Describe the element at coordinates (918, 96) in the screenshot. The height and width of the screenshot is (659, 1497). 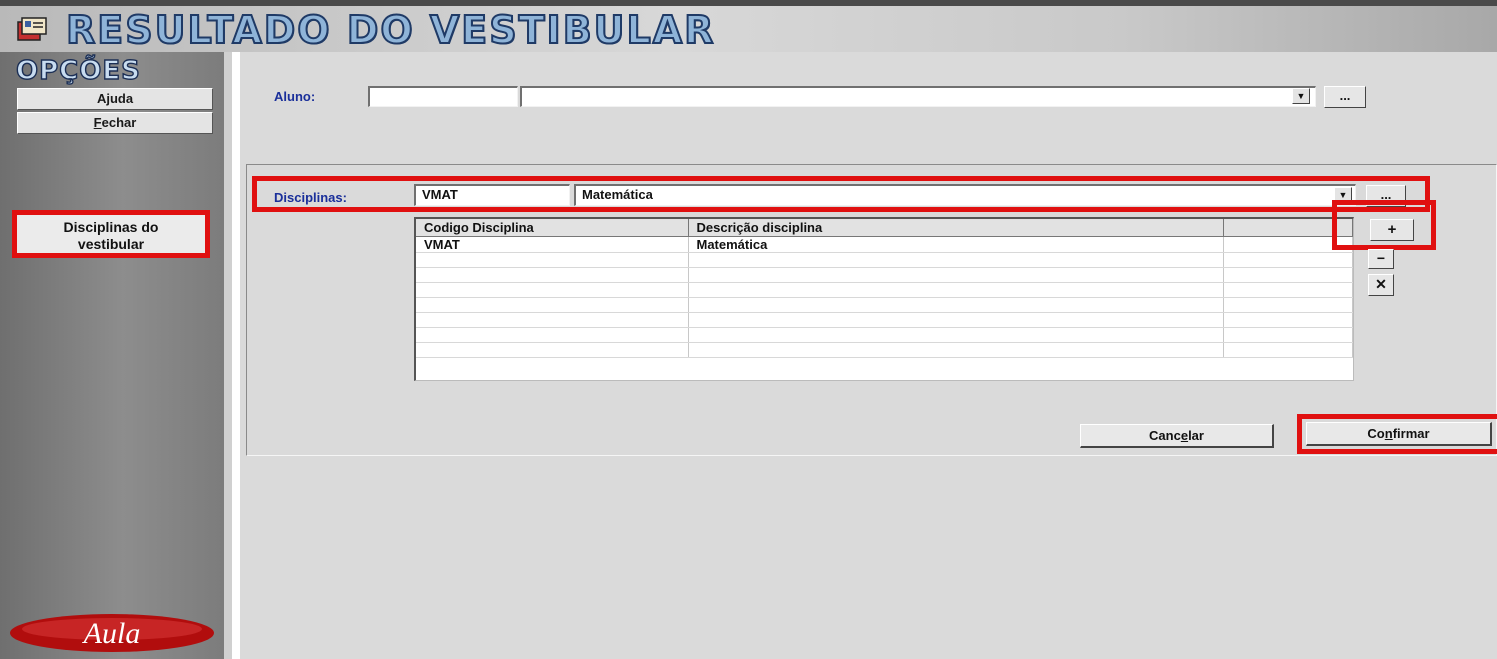
I see `aluno-name-select` at that location.